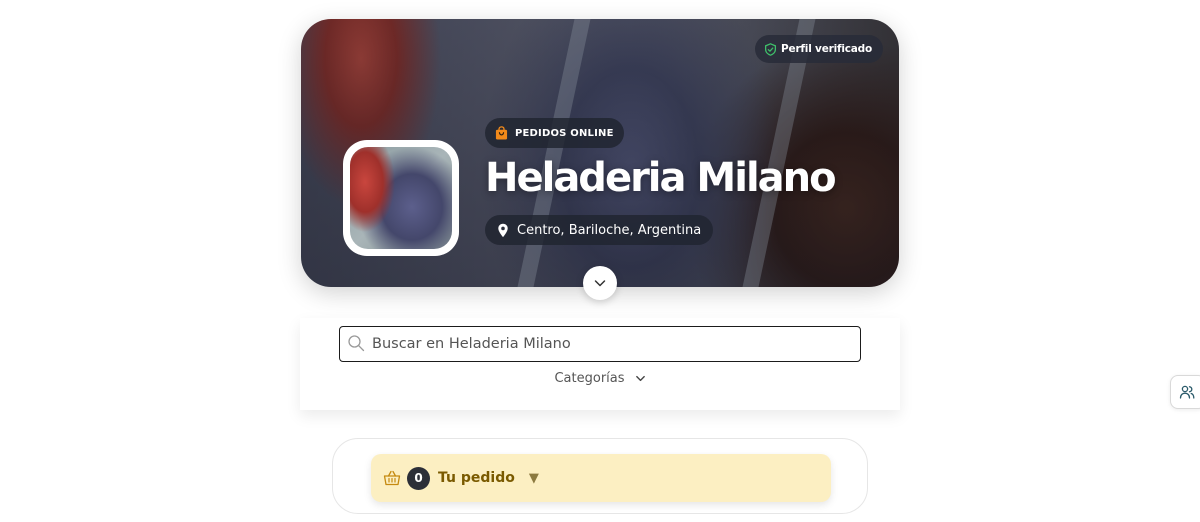  Describe the element at coordinates (771, 49) in the screenshot. I see `shield-check-icon` at that location.